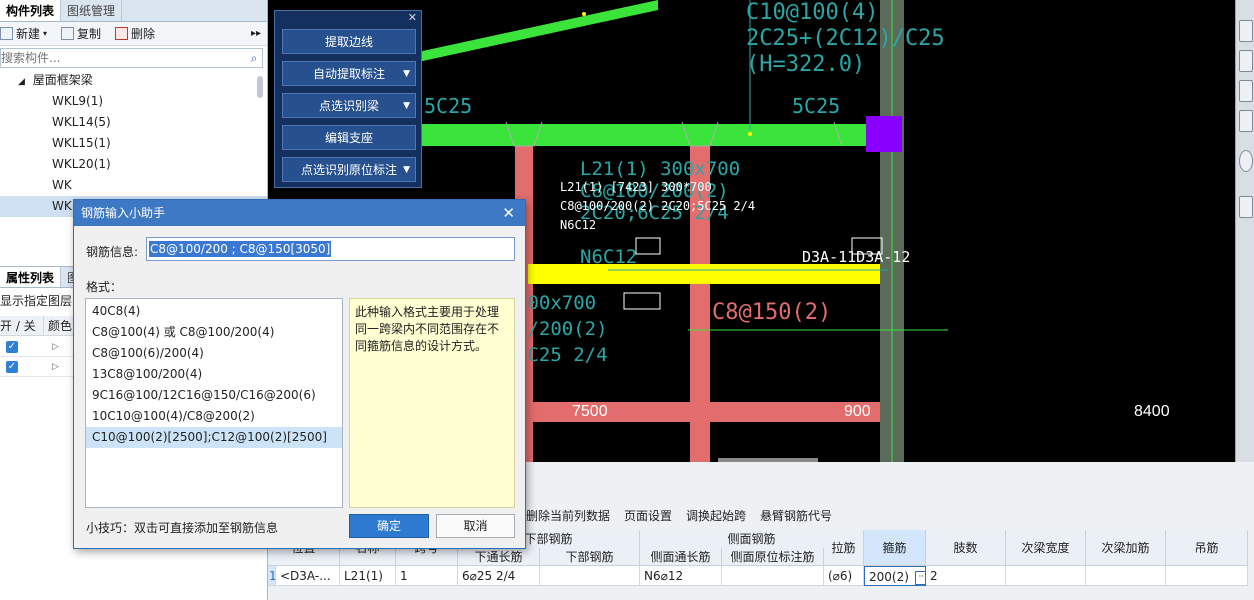 Image resolution: width=1254 pixels, height=600 pixels. What do you see at coordinates (214, 437) in the screenshot?
I see `format-item-selected: C10@100(2)[2500];C12@100(2)[2500]` at bounding box center [214, 437].